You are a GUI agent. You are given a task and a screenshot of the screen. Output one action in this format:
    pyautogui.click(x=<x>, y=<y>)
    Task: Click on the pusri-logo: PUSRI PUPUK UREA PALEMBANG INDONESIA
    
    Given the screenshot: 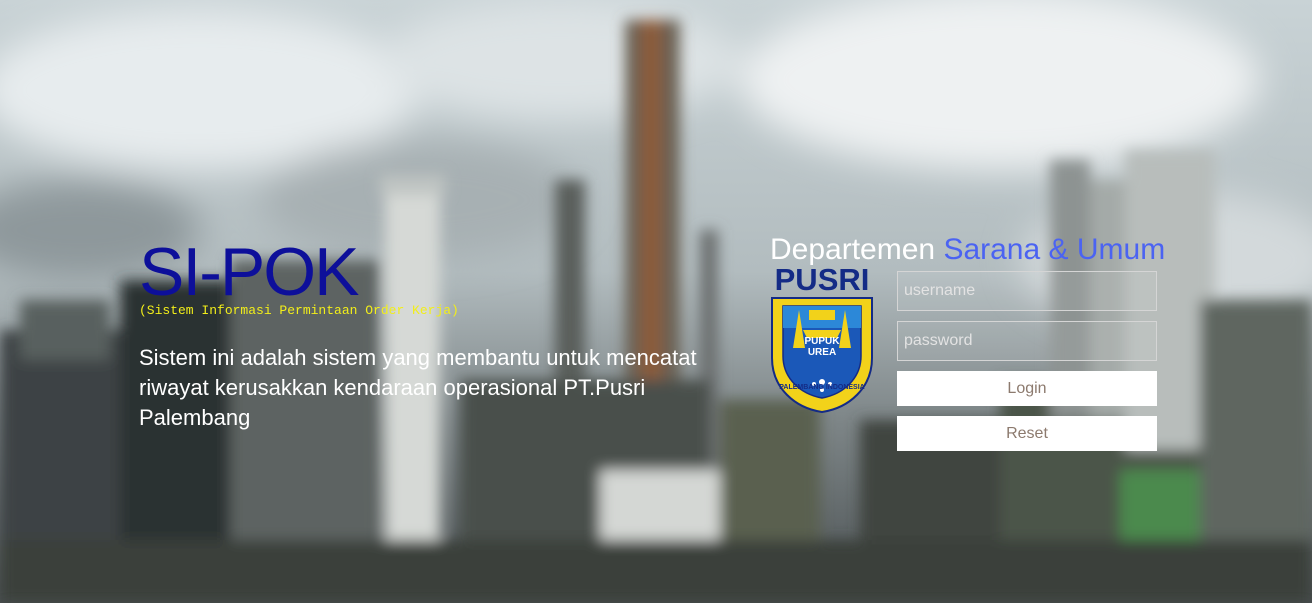 What is the action you would take?
    pyautogui.click(x=822, y=339)
    